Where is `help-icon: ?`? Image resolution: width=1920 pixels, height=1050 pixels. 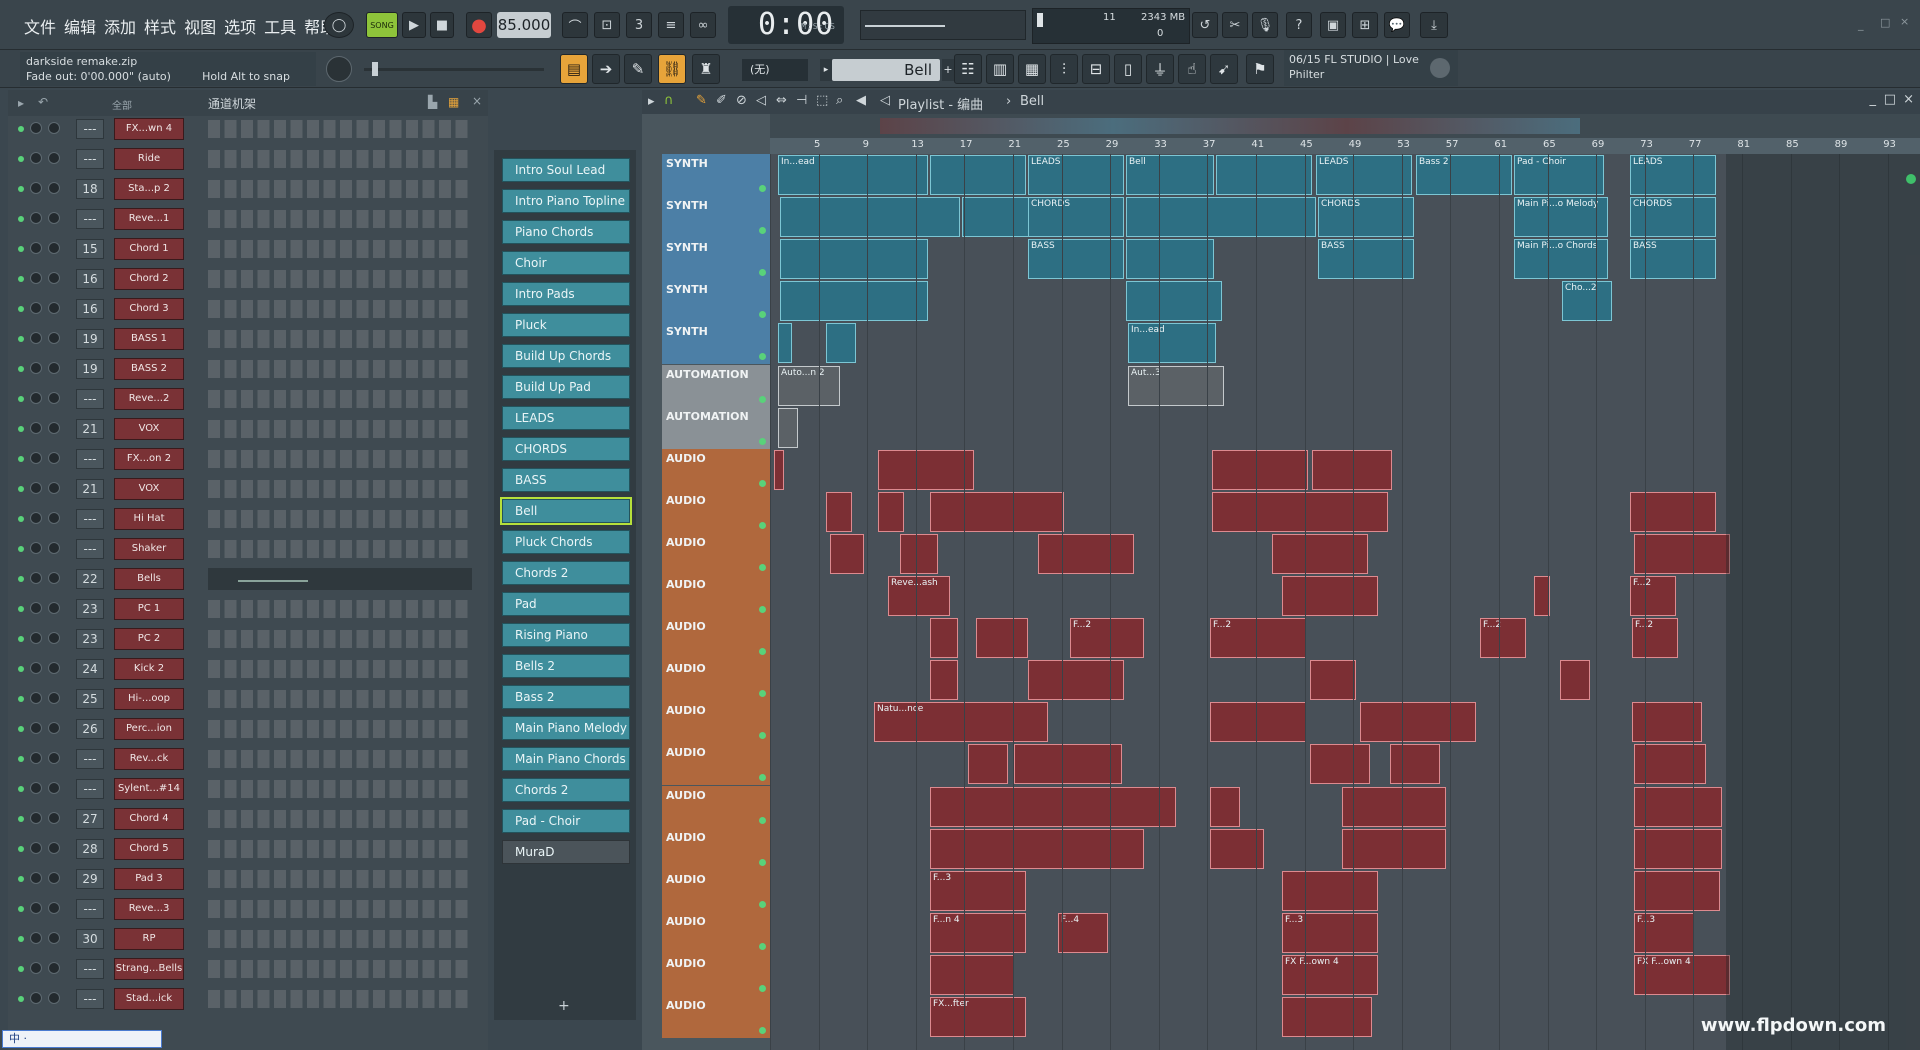
help-icon: ? is located at coordinates (1299, 25).